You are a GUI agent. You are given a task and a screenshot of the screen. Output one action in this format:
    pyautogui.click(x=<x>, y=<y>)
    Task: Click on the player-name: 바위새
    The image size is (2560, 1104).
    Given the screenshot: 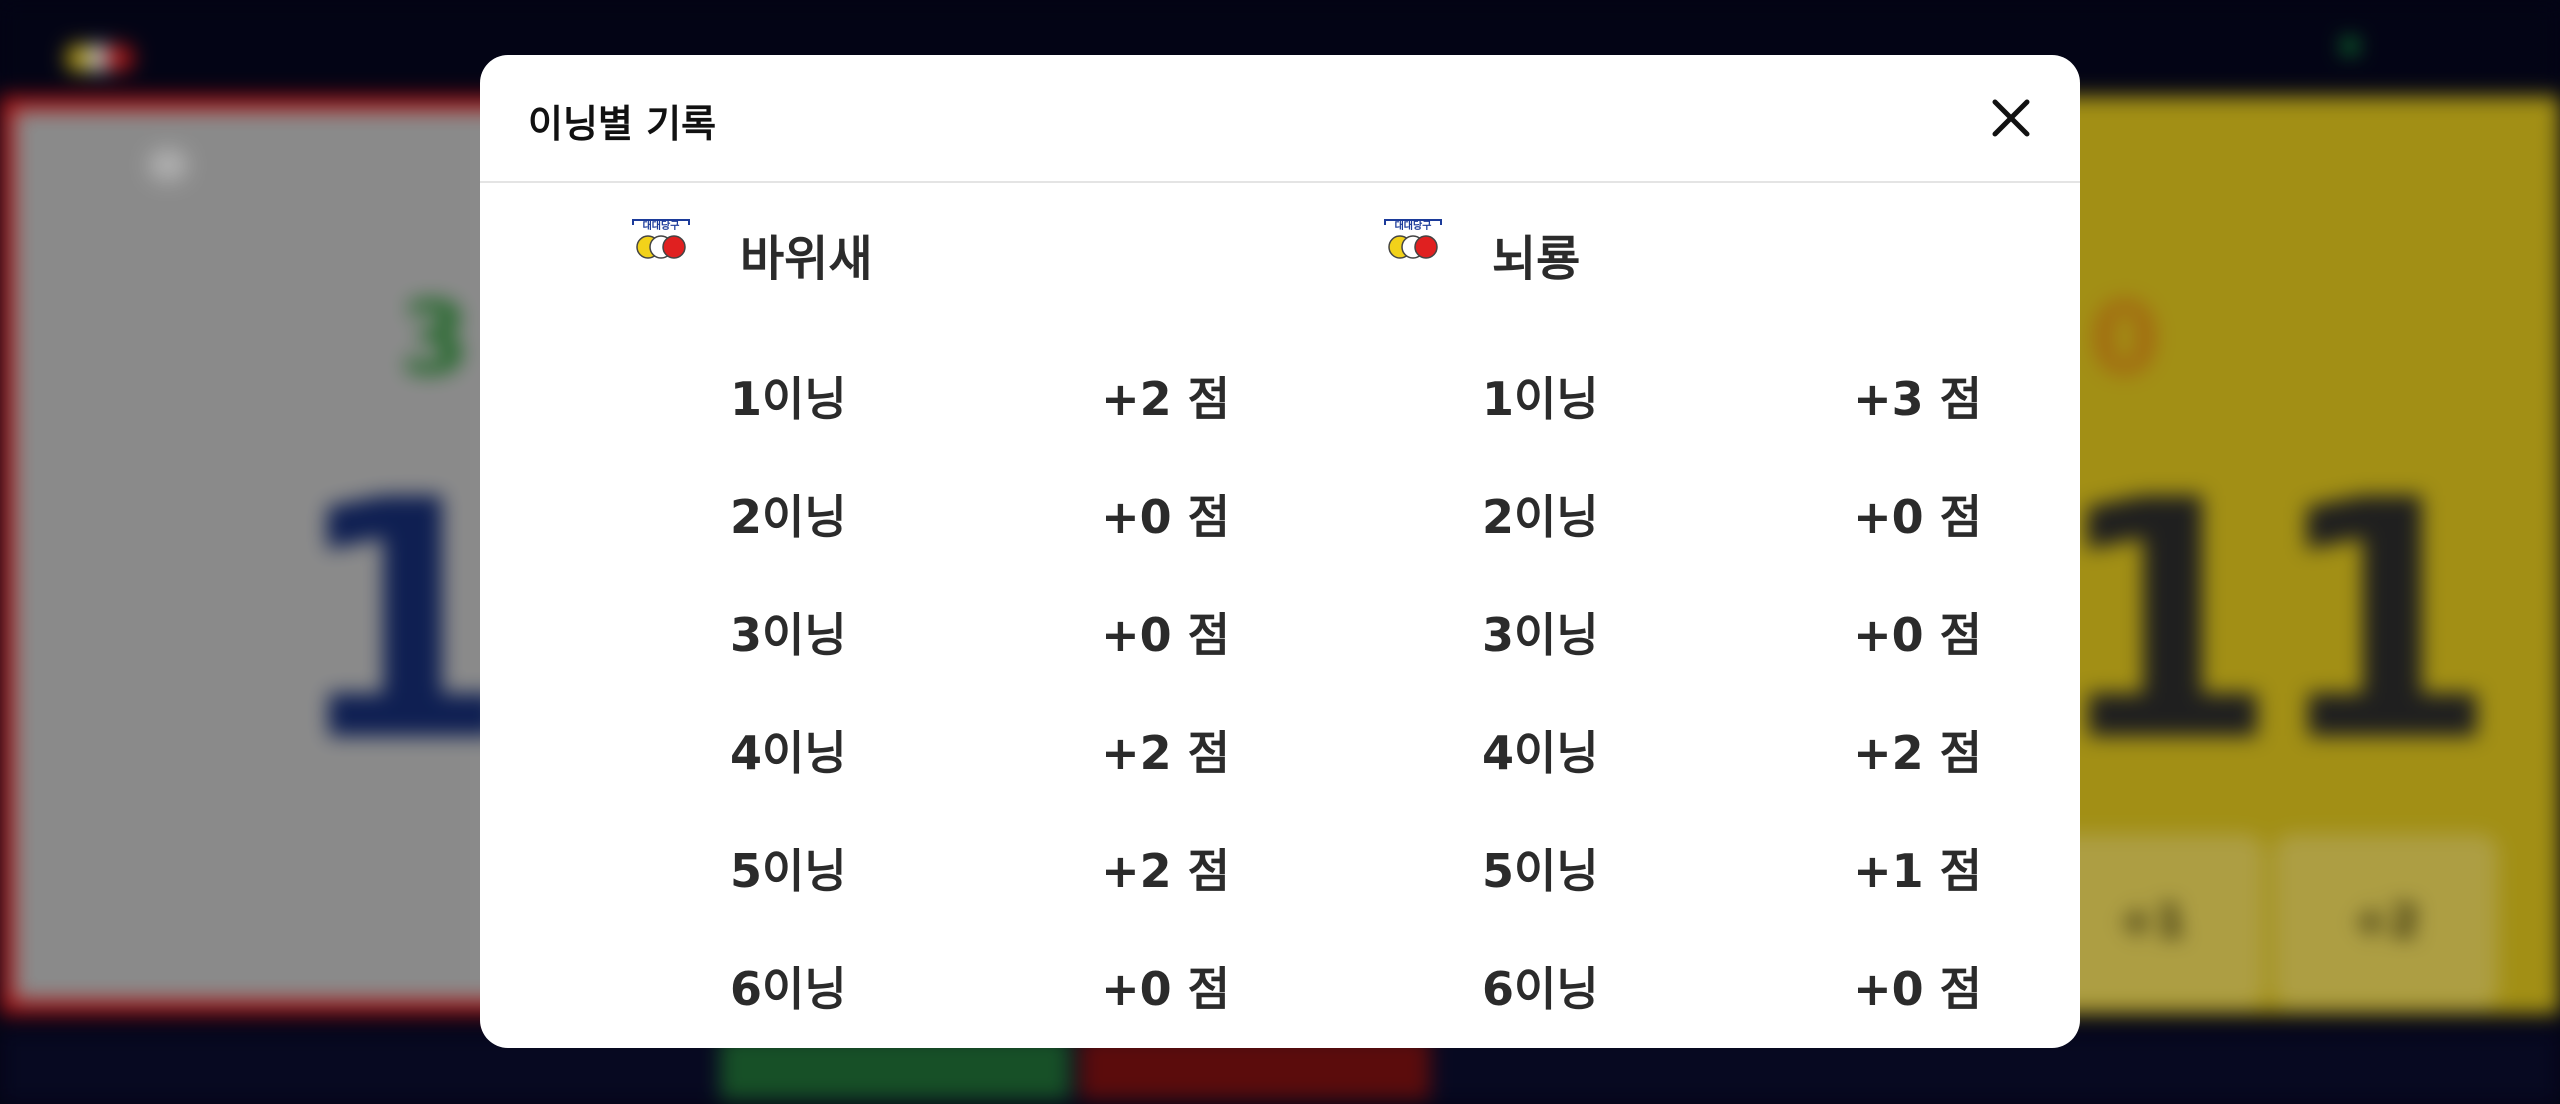 What is the action you would take?
    pyautogui.click(x=806, y=259)
    